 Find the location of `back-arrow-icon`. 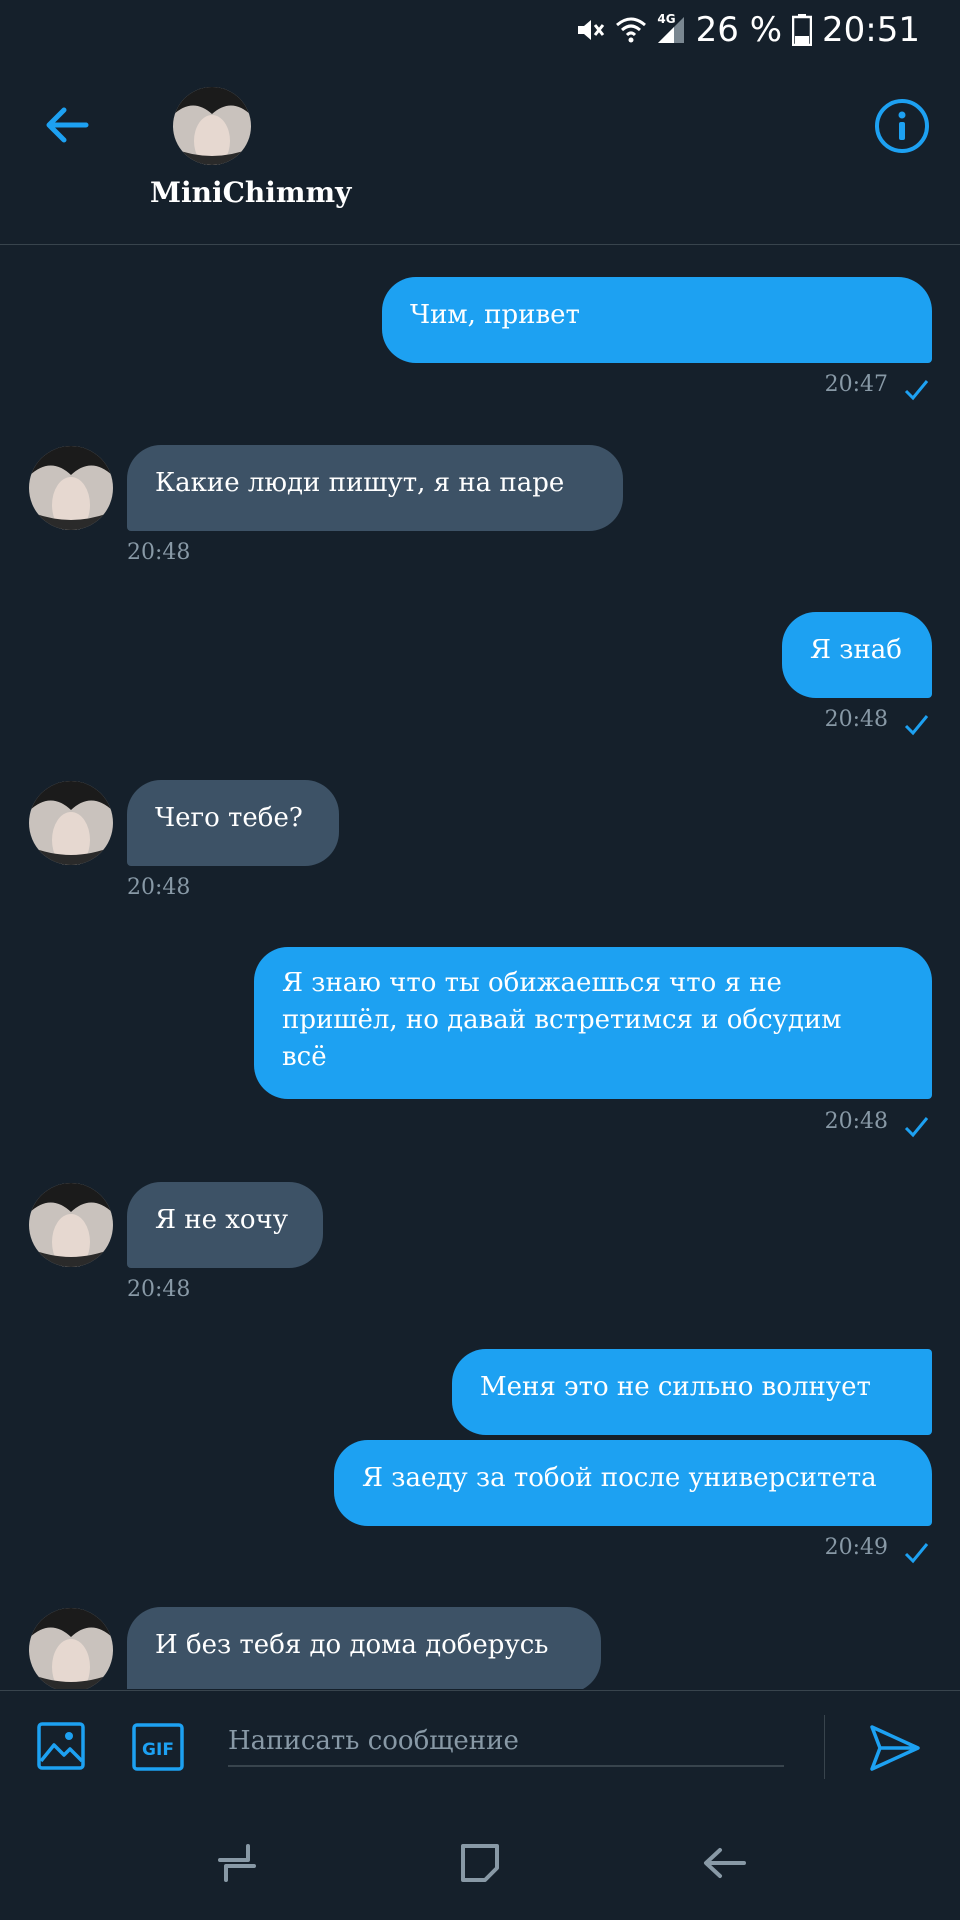

back-arrow-icon is located at coordinates (67, 125).